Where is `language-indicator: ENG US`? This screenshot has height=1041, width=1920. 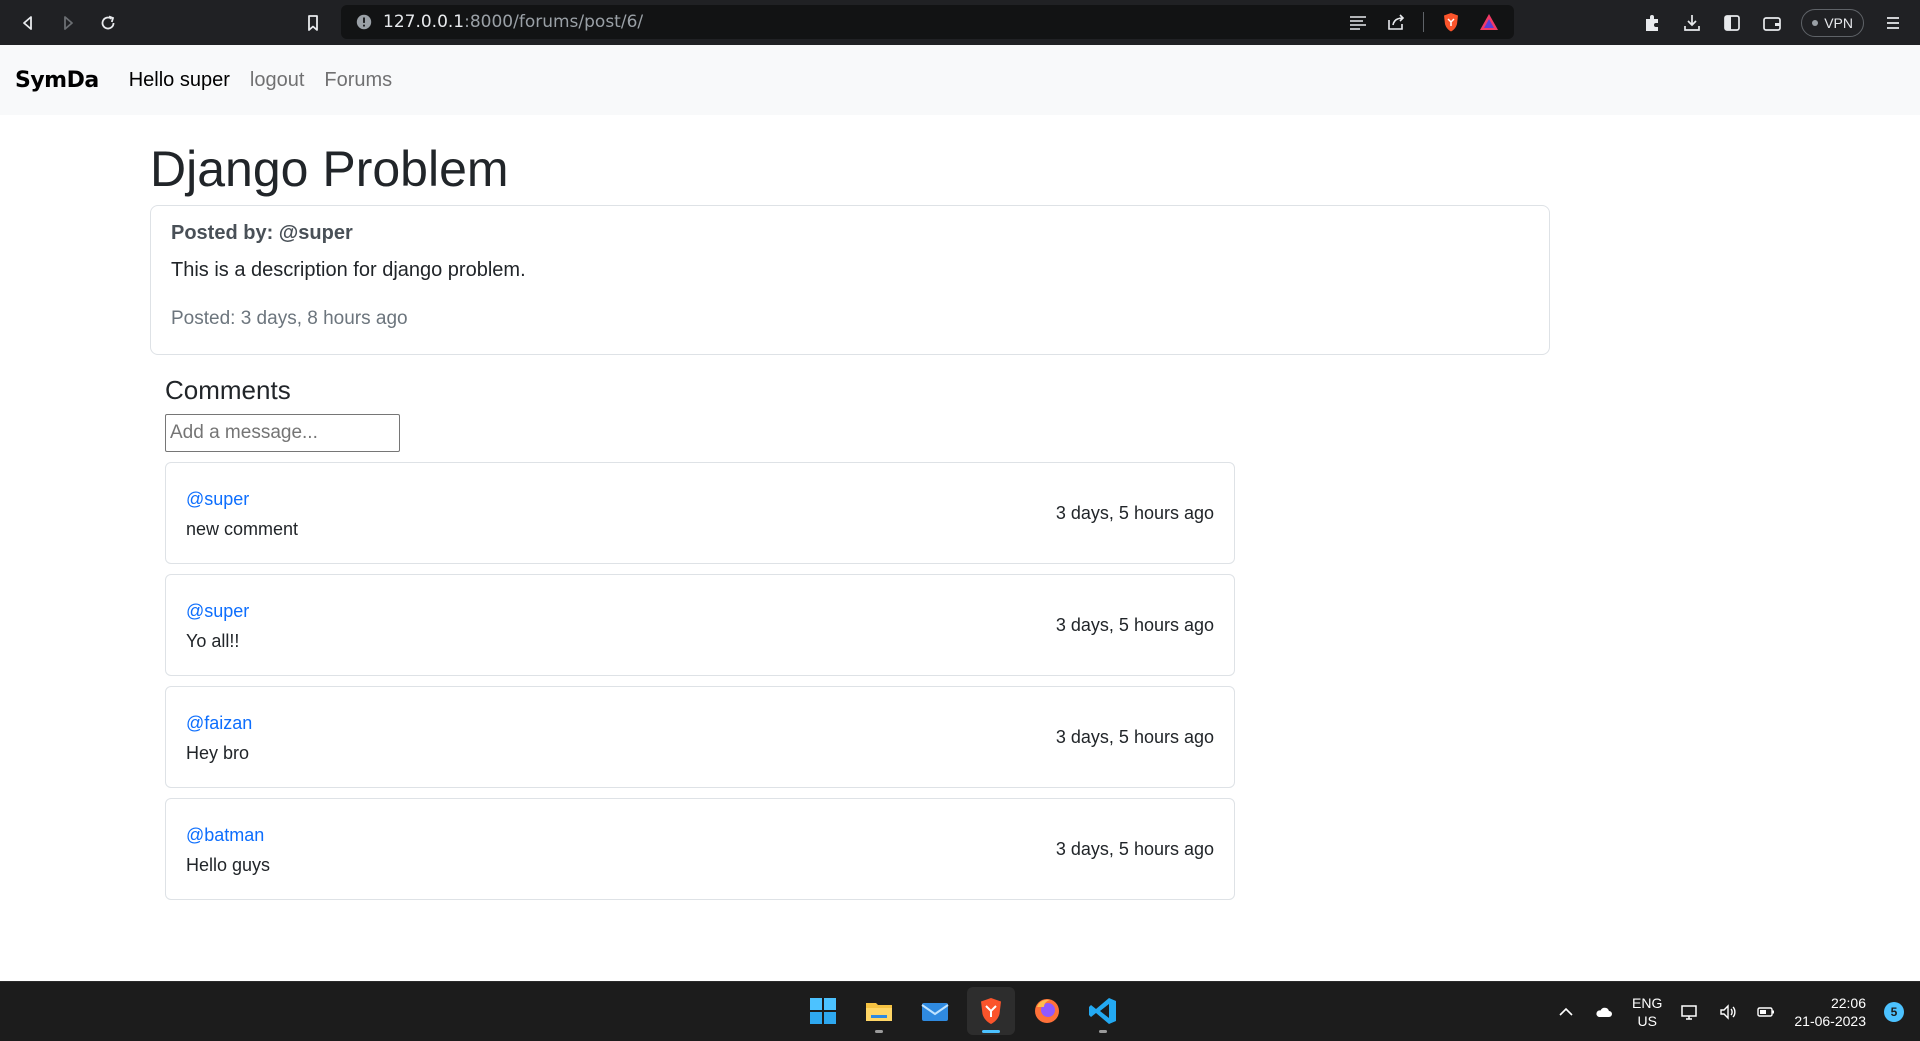 language-indicator: ENG US is located at coordinates (1647, 1012).